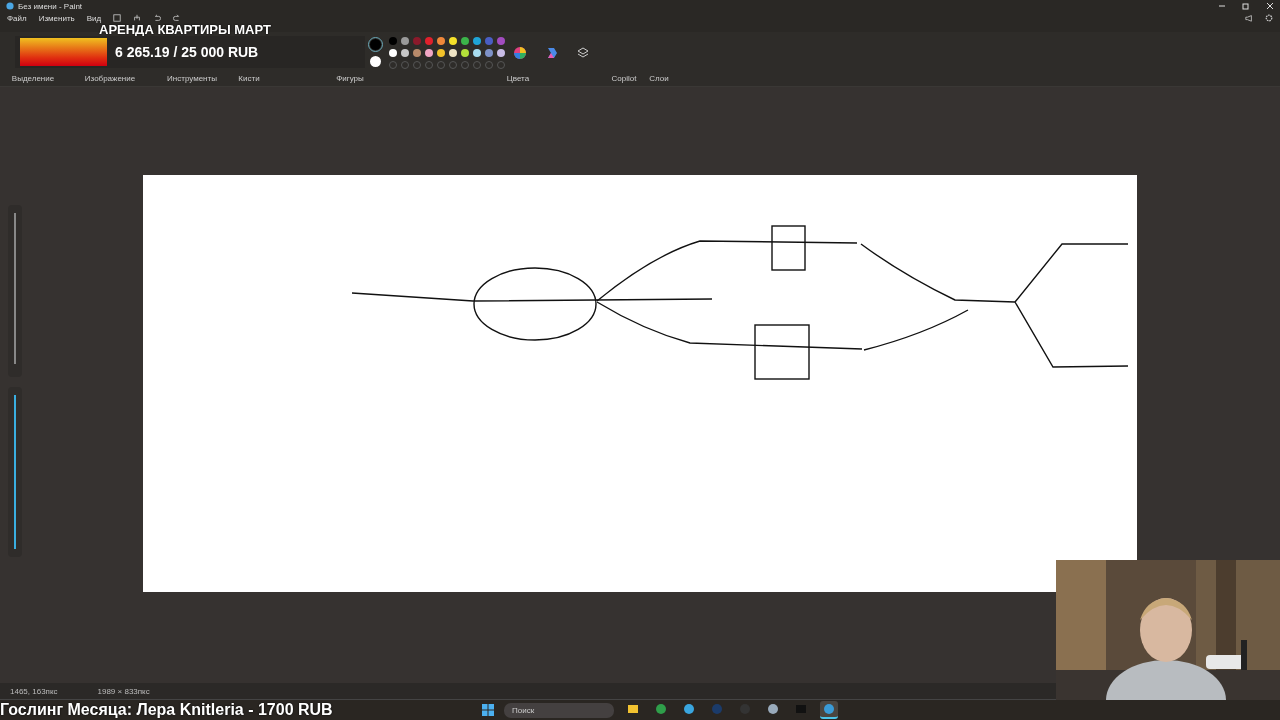 This screenshot has width=1280, height=720. Describe the element at coordinates (350, 79) in the screenshot. I see `ribbon-group-label: Фигуры` at that location.